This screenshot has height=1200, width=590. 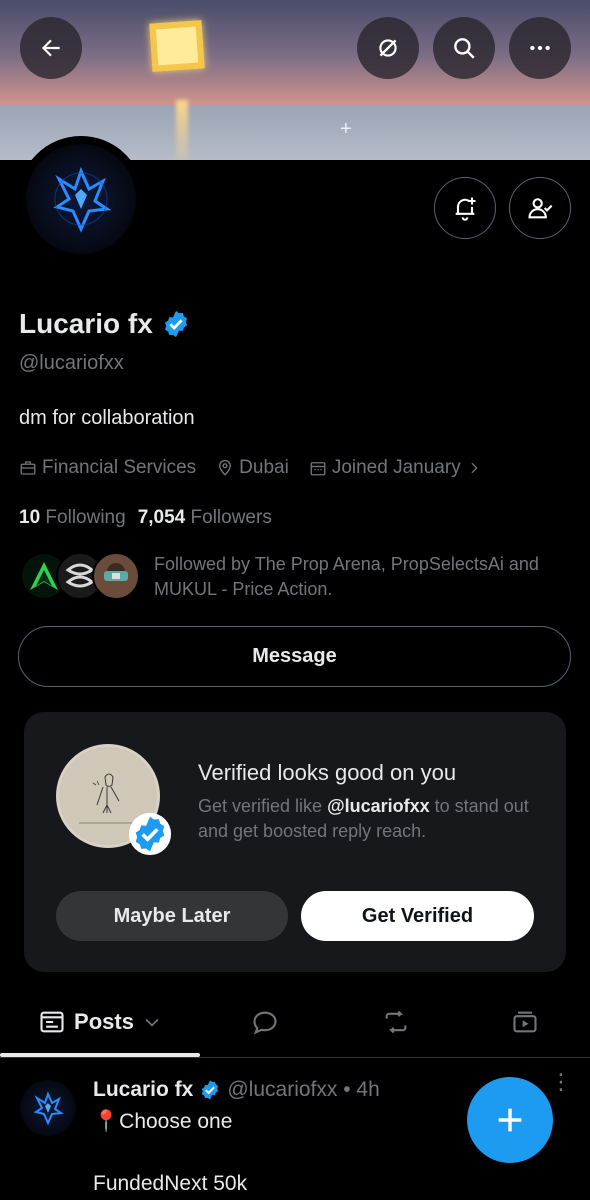 I want to click on lucario-logo-icon, so click(x=82, y=199).